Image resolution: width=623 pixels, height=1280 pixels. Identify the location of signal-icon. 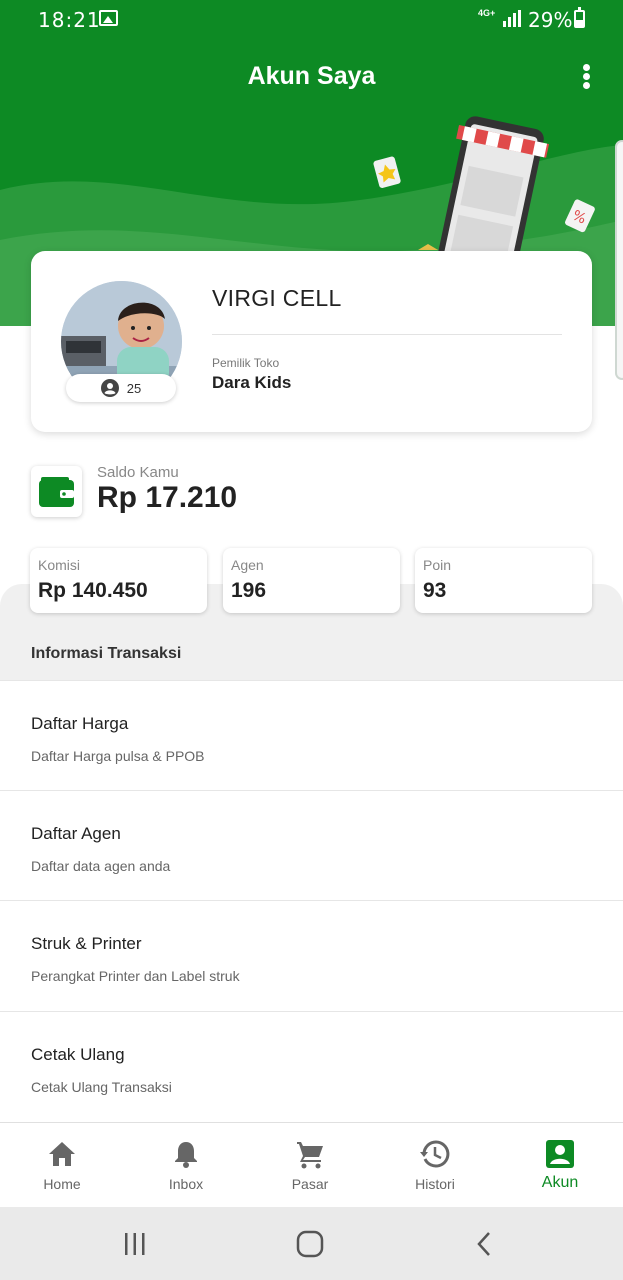
(512, 18).